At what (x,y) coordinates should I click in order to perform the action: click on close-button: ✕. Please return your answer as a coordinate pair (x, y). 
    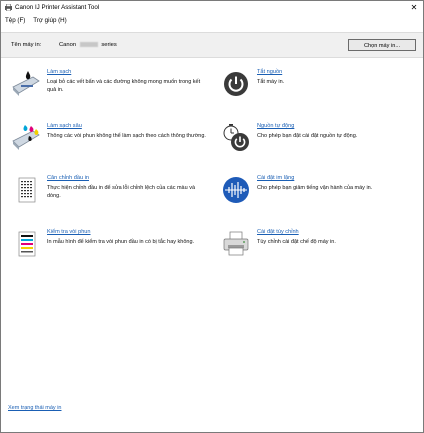
    Looking at the image, I should click on (414, 7).